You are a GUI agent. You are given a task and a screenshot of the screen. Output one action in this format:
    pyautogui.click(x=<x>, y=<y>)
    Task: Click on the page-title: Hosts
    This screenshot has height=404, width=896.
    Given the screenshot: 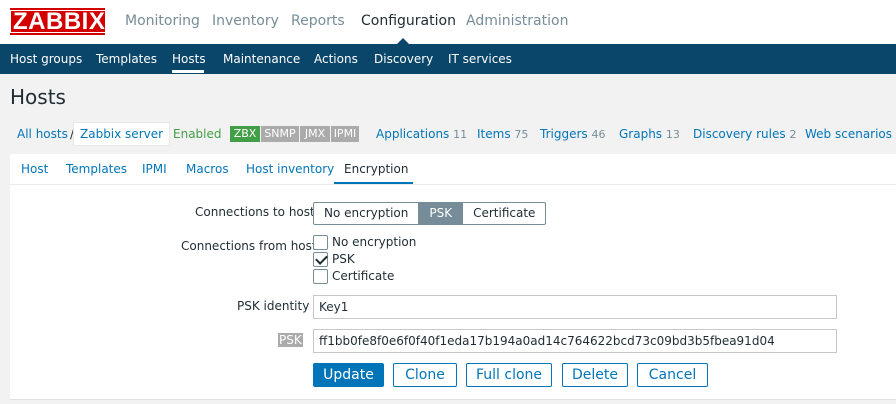 What is the action you would take?
    pyautogui.click(x=38, y=97)
    